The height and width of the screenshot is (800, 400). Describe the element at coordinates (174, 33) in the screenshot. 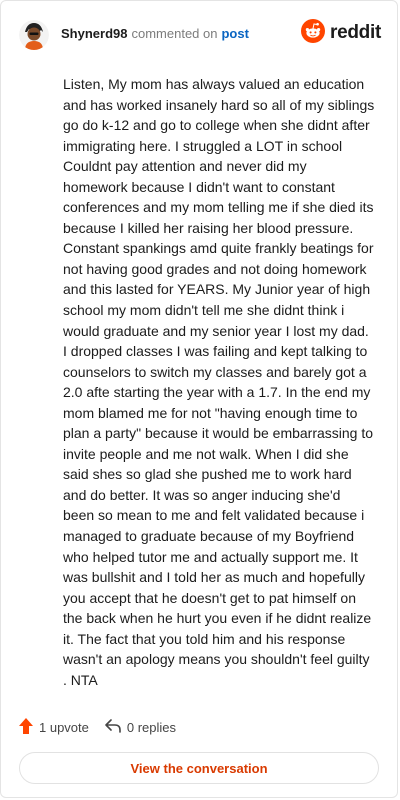

I see `comment-verb: commented on` at that location.